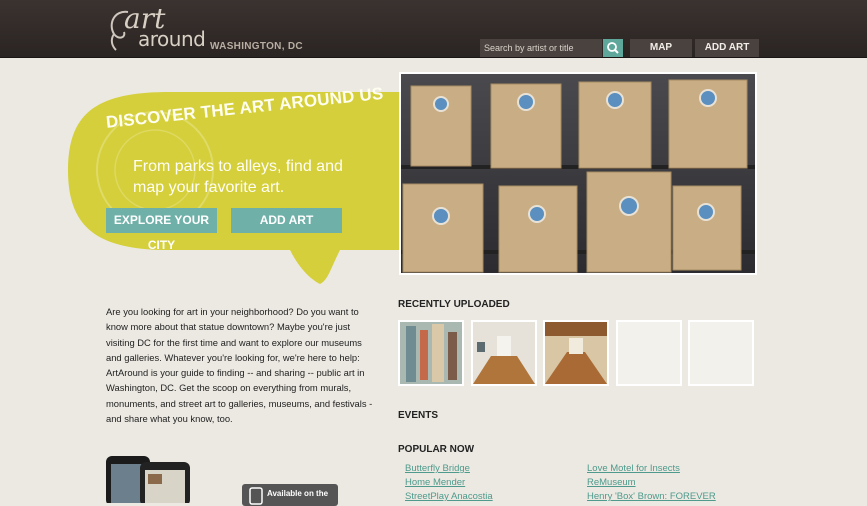  What do you see at coordinates (541, 48) in the screenshot?
I see `search-input` at bounding box center [541, 48].